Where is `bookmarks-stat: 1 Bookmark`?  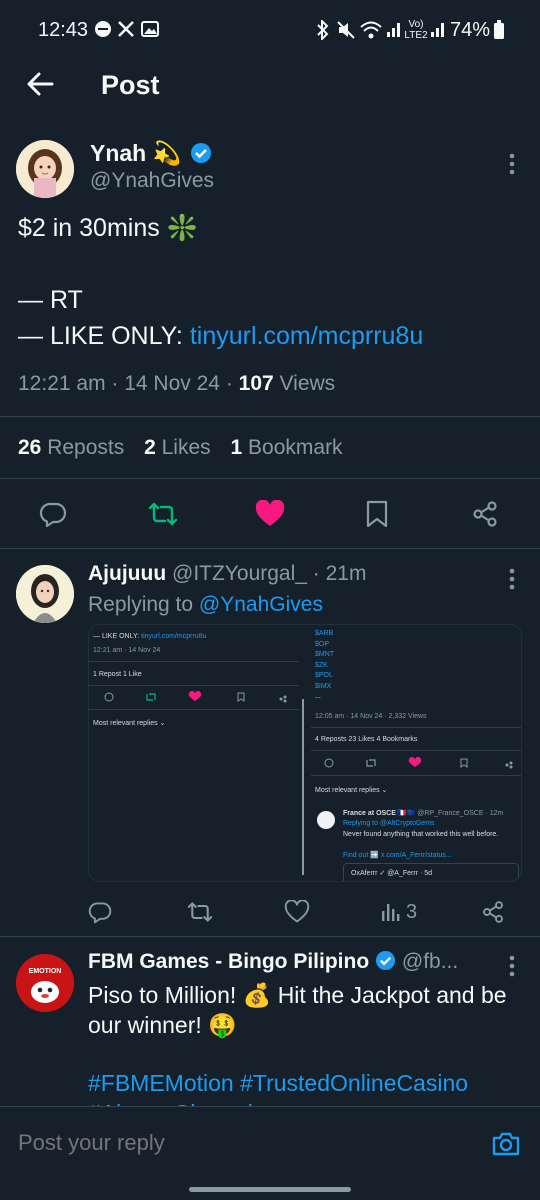
bookmarks-stat: 1 Bookmark is located at coordinates (287, 447).